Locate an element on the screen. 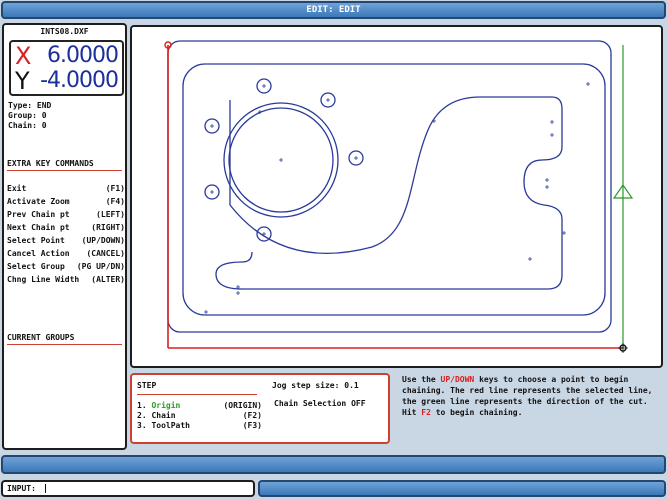 The width and height of the screenshot is (667, 499). window-title: EDIT is located at coordinates (333, 10).